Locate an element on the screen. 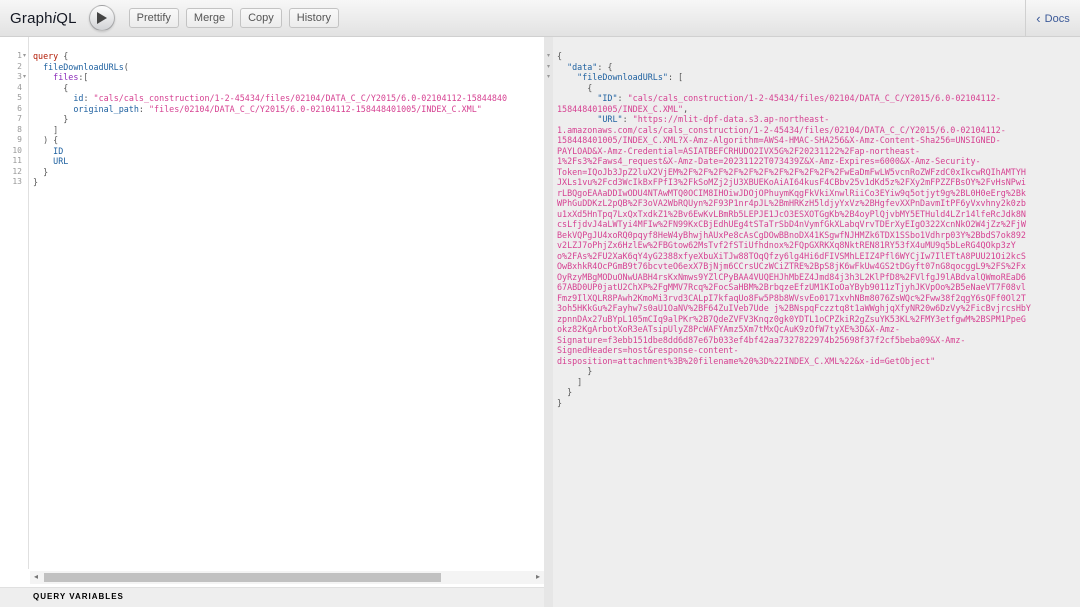 This screenshot has height=607, width=1080. line-number: 2 is located at coordinates (19, 66).